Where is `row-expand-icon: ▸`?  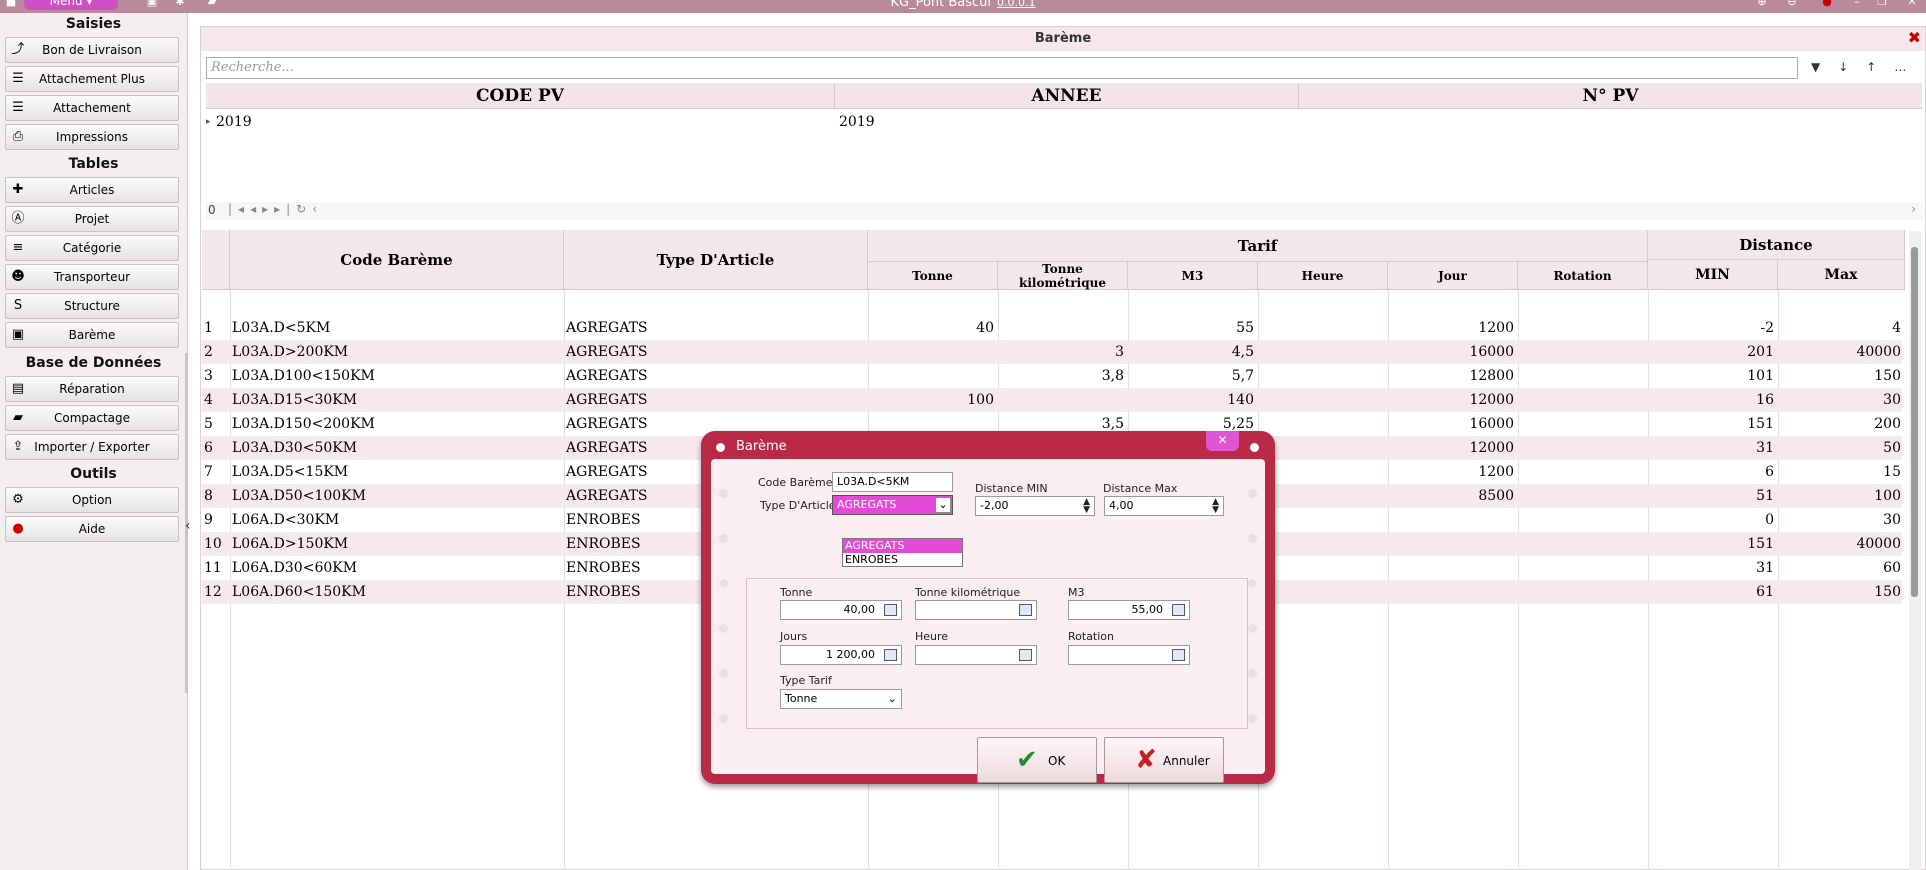 row-expand-icon: ▸ is located at coordinates (208, 122).